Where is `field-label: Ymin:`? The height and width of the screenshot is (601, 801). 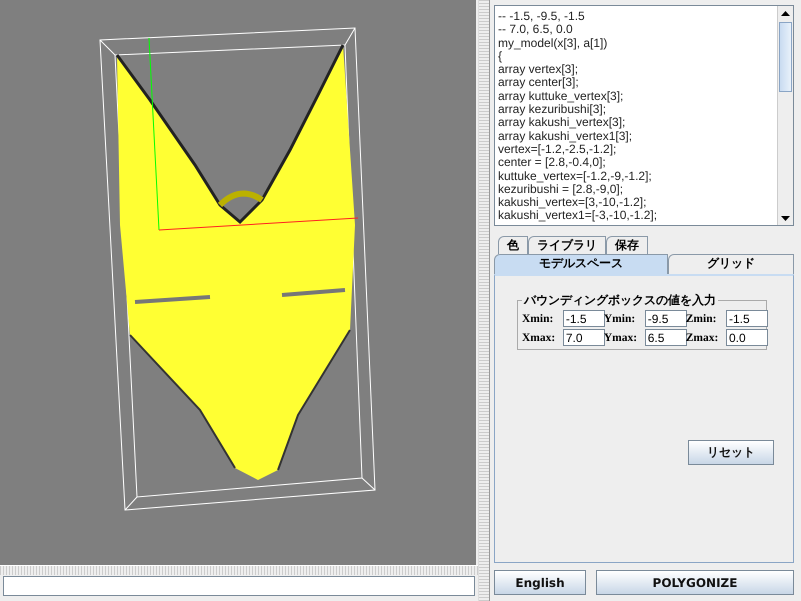 field-label: Ymin: is located at coordinates (620, 318).